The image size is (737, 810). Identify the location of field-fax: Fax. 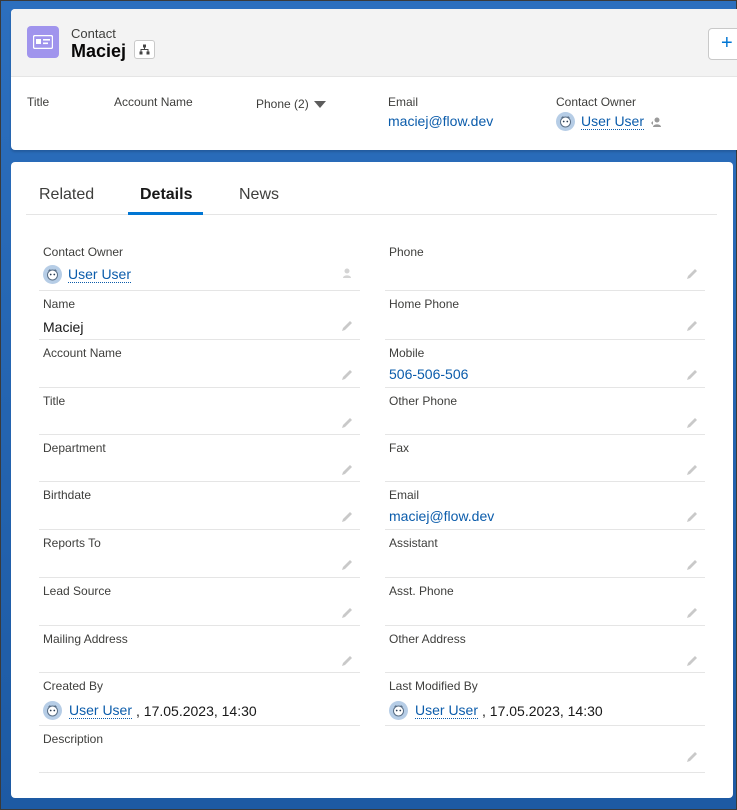
(545, 458).